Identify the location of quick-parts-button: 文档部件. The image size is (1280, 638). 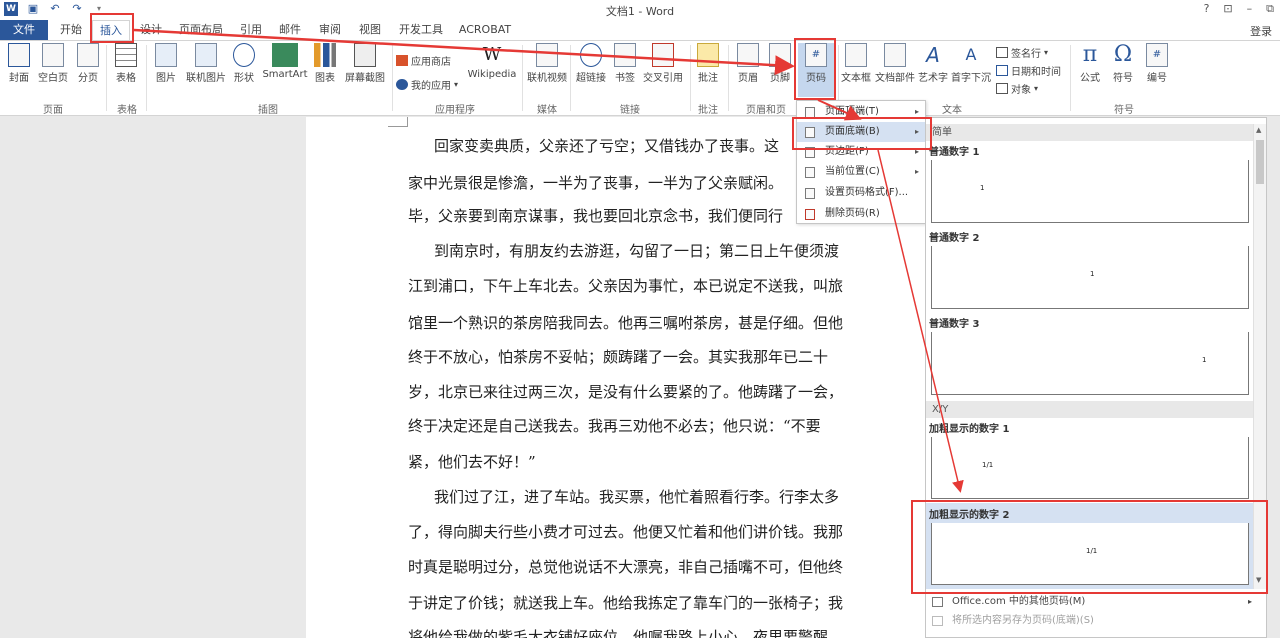
(895, 63).